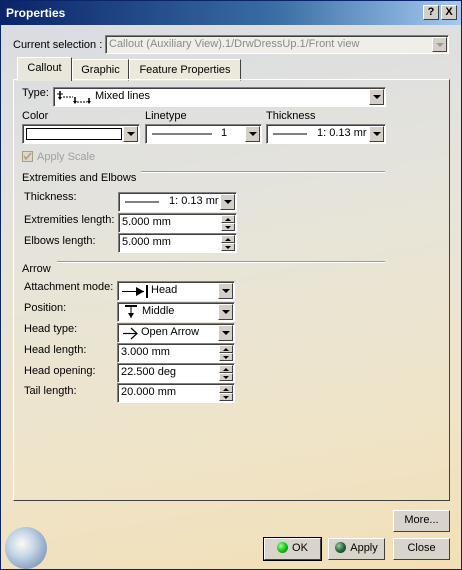 This screenshot has height=570, width=462. I want to click on elbows-length-label: Elbows length:, so click(60, 241).